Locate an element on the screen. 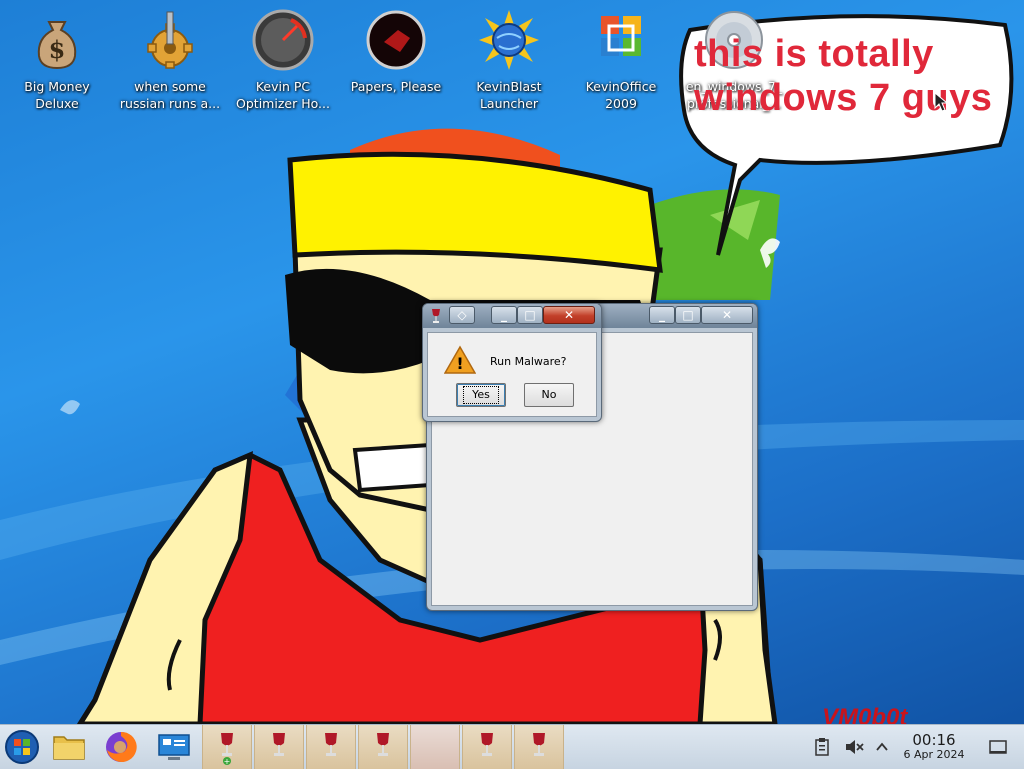  desktop-icon-big-money-deluxe: $ Big Money Deluxe is located at coordinates (57, 60).